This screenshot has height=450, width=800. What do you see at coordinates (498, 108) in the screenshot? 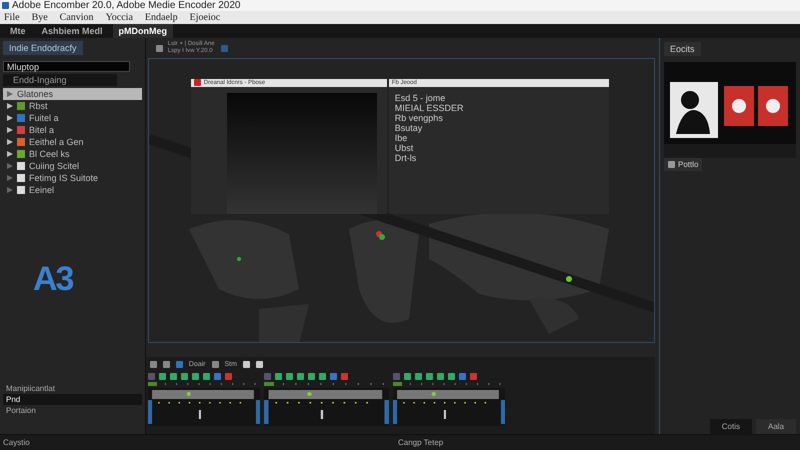
I see `queue-entry: MIEIAL ESSDER` at bounding box center [498, 108].